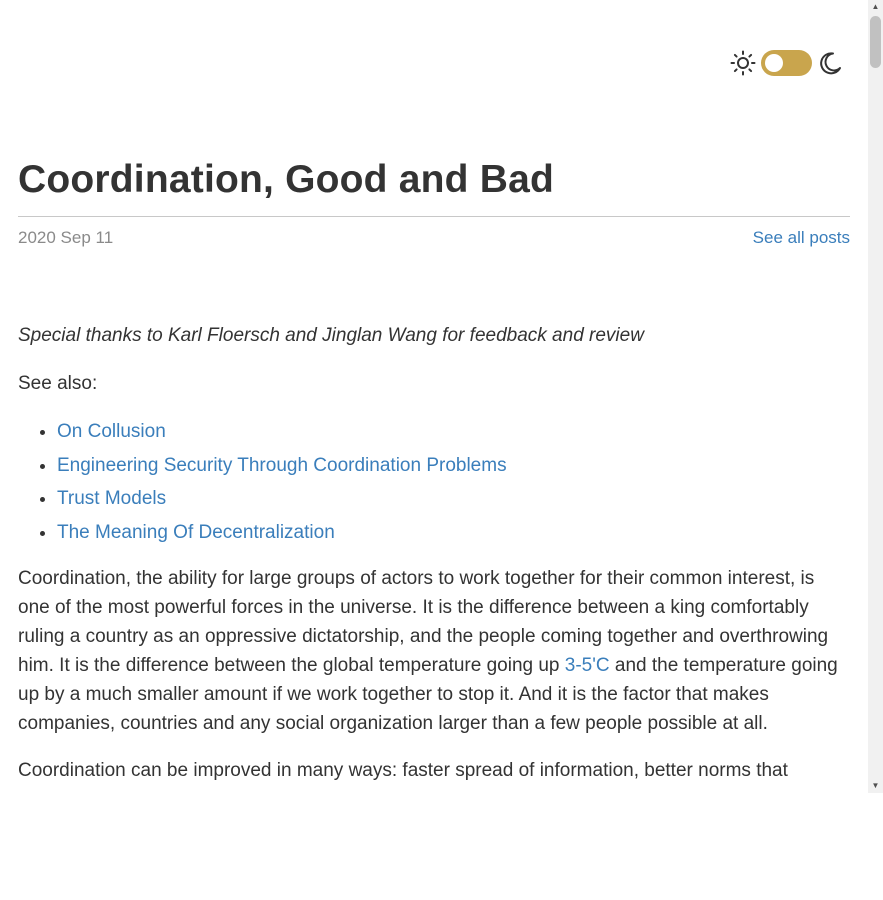 Image resolution: width=883 pixels, height=900 pixels. I want to click on scroll-down-arrow: ▼, so click(875, 786).